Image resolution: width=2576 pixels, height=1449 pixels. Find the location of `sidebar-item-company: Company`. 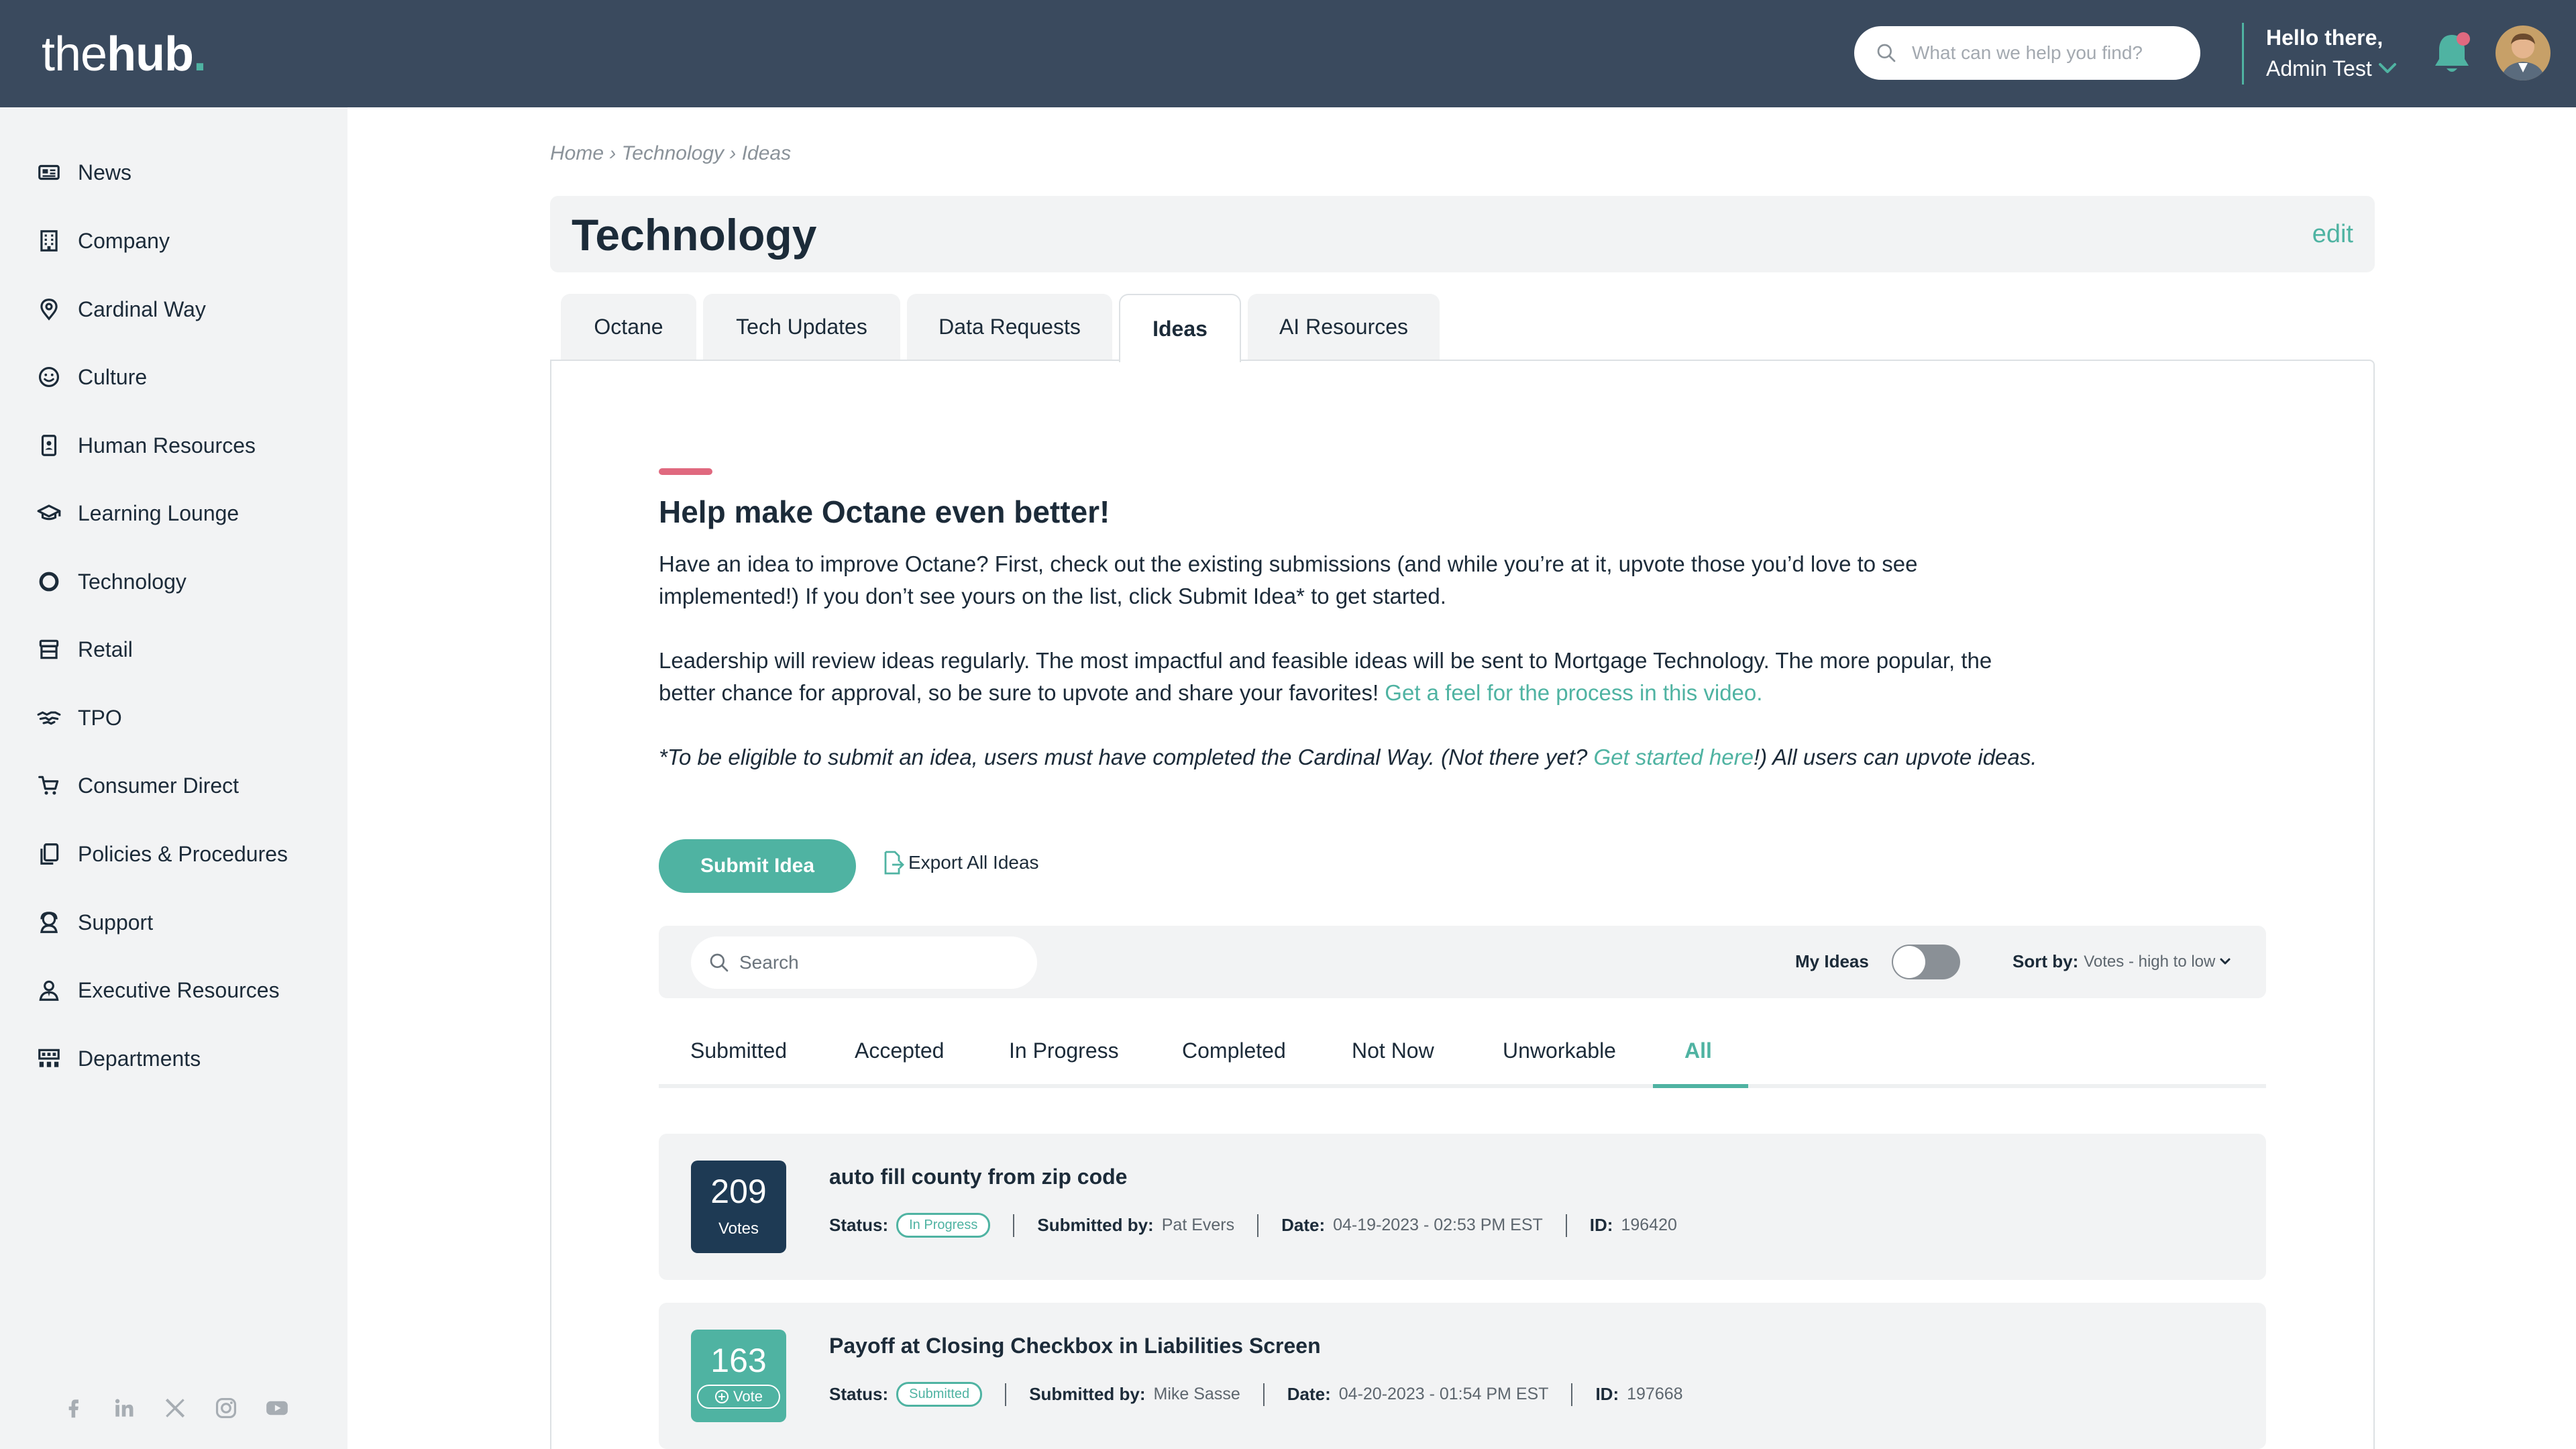

sidebar-item-company: Company is located at coordinates (103, 241).